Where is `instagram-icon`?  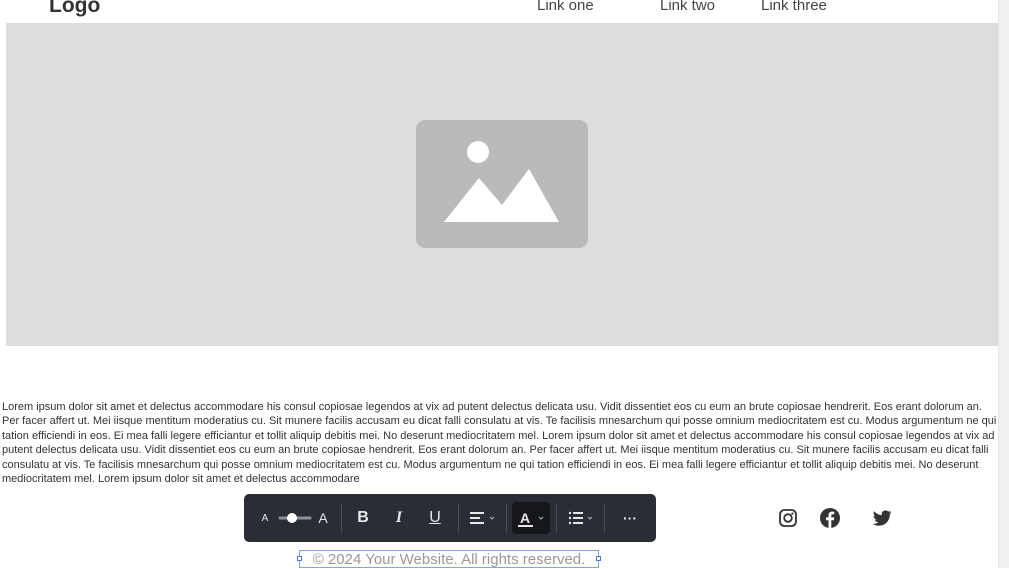 instagram-icon is located at coordinates (788, 518).